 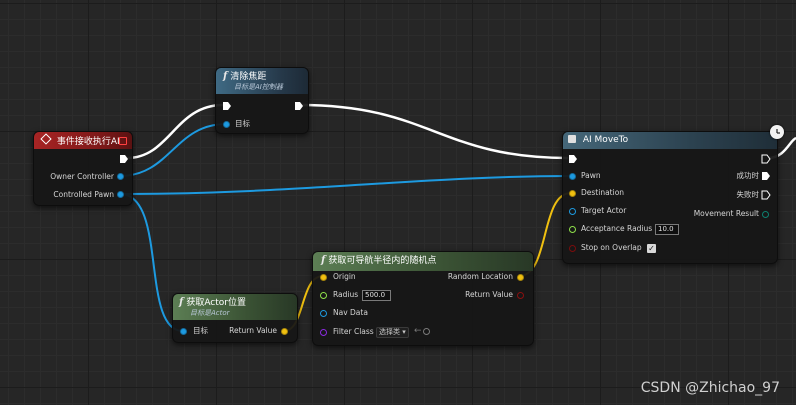 What do you see at coordinates (748, 194) in the screenshot?
I see `pin-label-on-fail: 失败时` at bounding box center [748, 194].